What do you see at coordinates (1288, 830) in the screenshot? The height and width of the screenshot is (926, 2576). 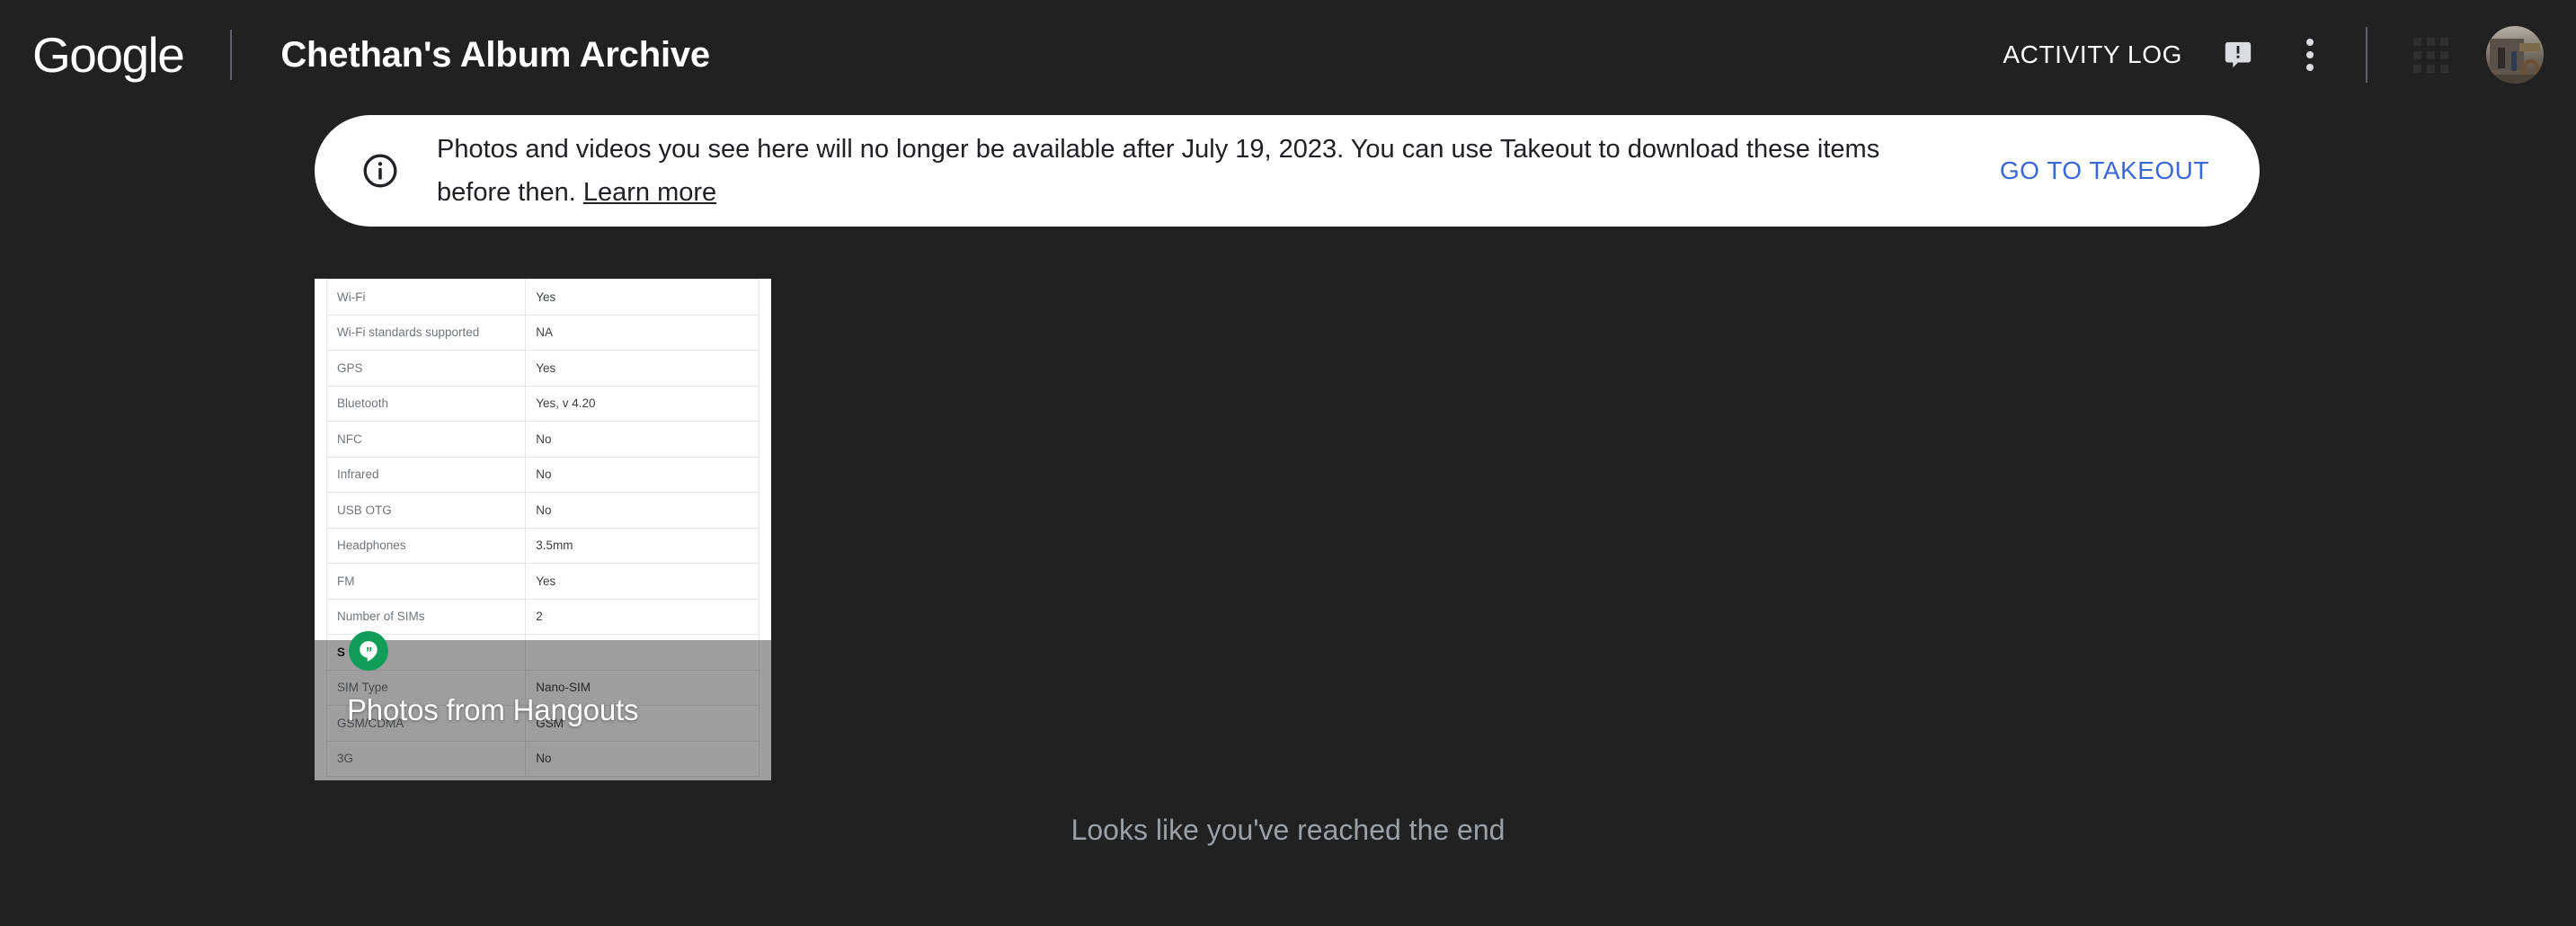 I see `end-of-list-message: Looks like you've reached the end` at bounding box center [1288, 830].